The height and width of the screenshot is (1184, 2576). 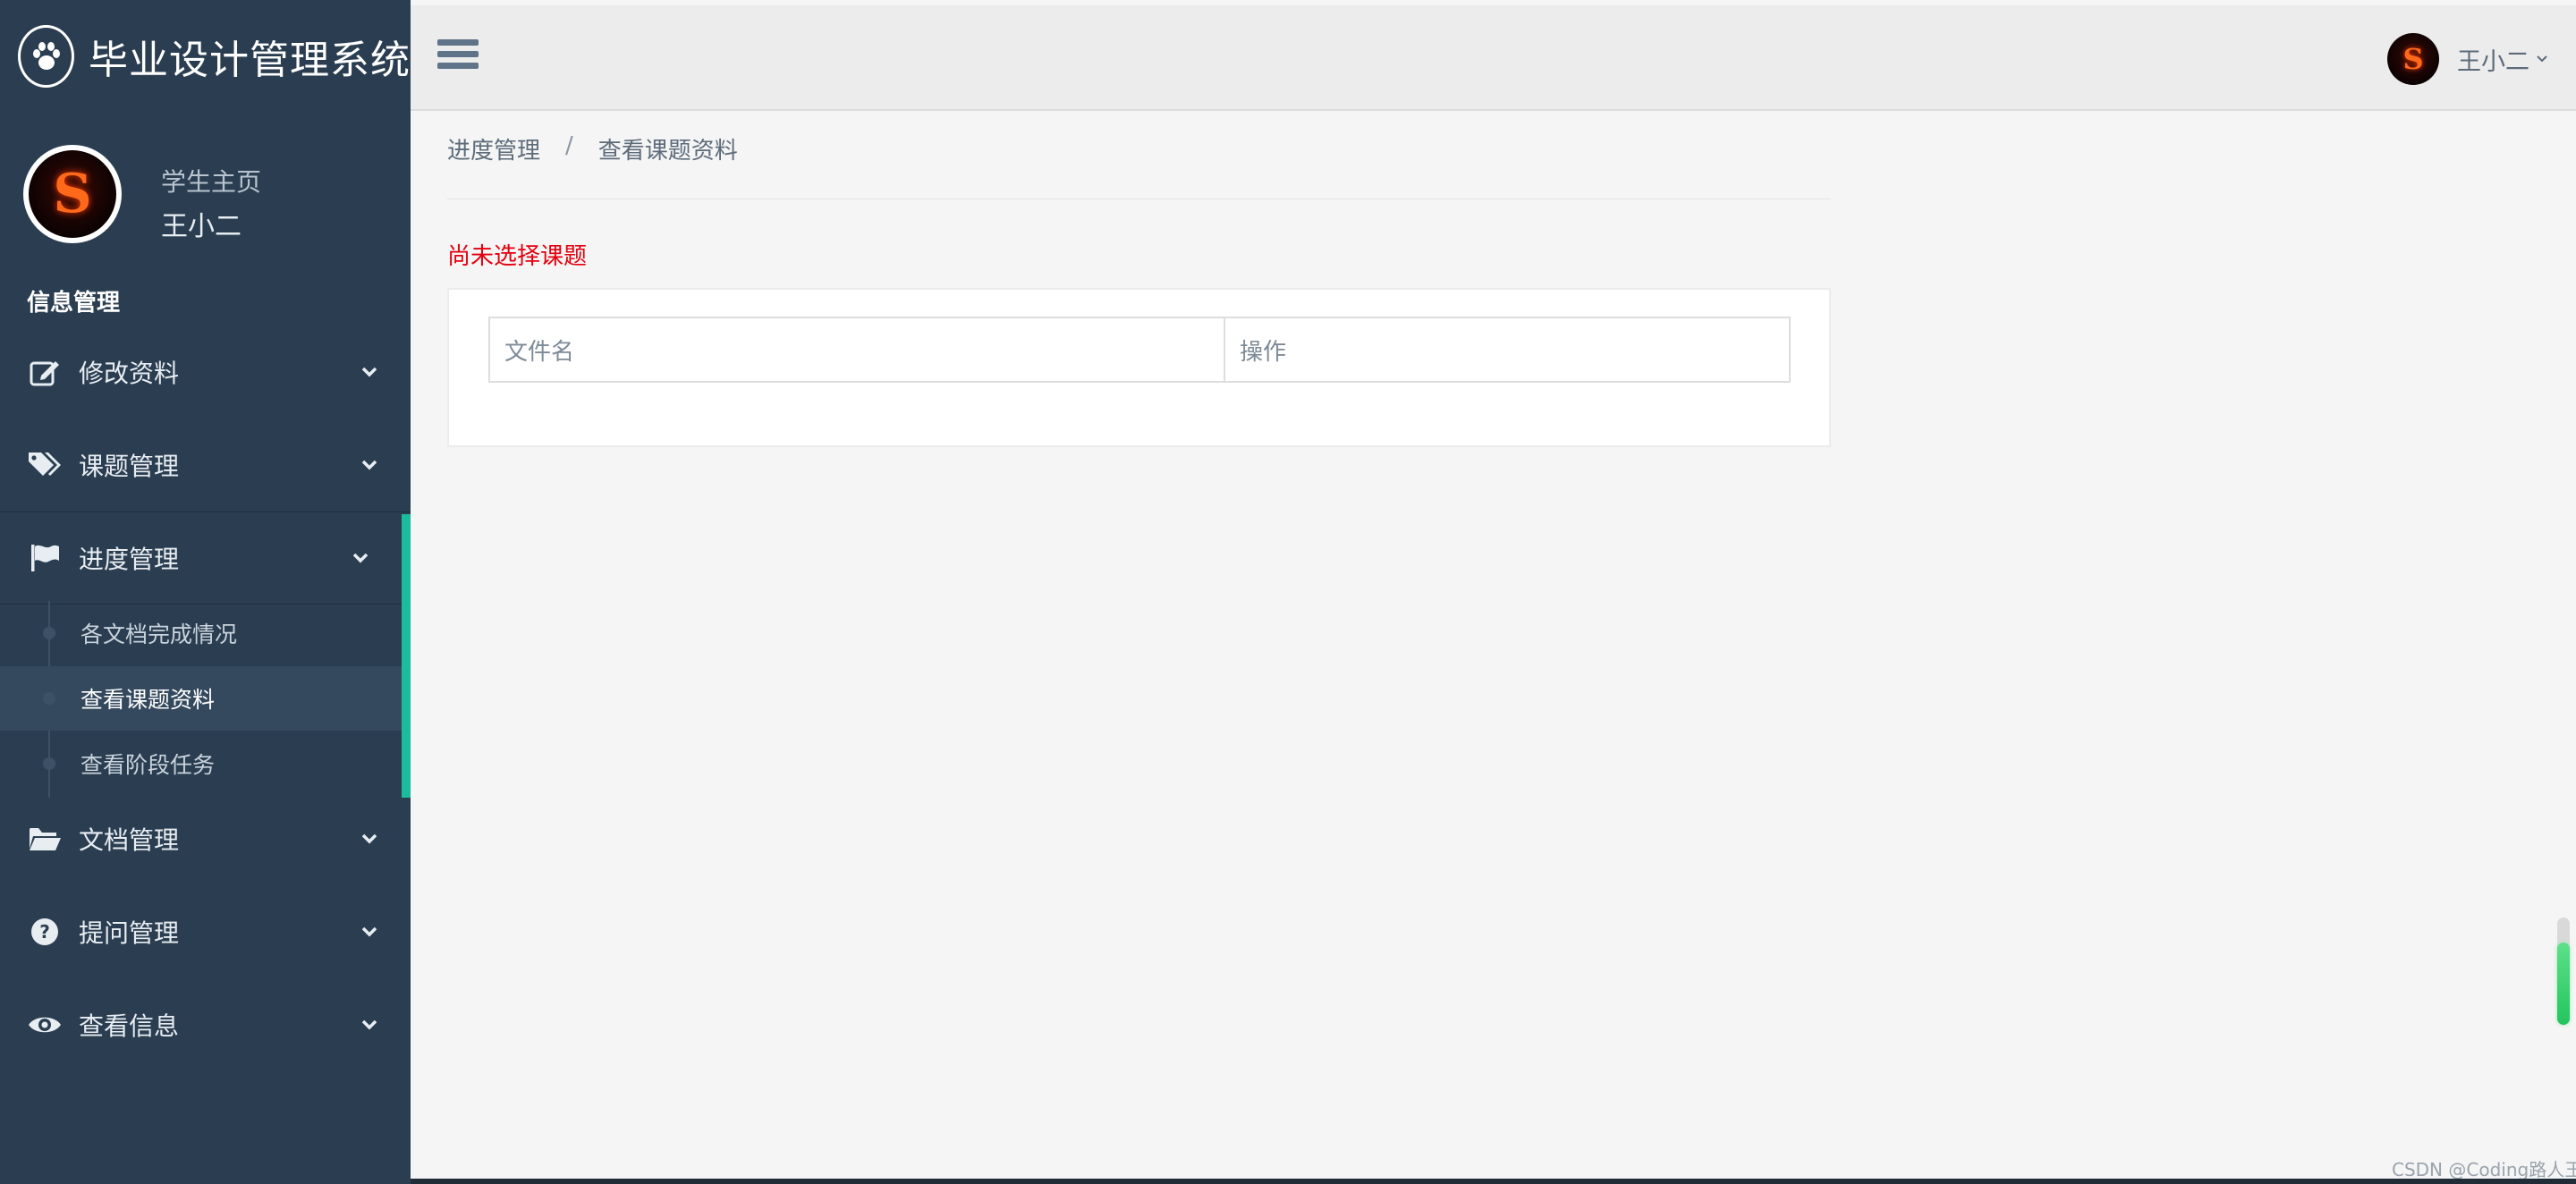 What do you see at coordinates (205, 838) in the screenshot?
I see `sidebar-item-document-management: 文档管理` at bounding box center [205, 838].